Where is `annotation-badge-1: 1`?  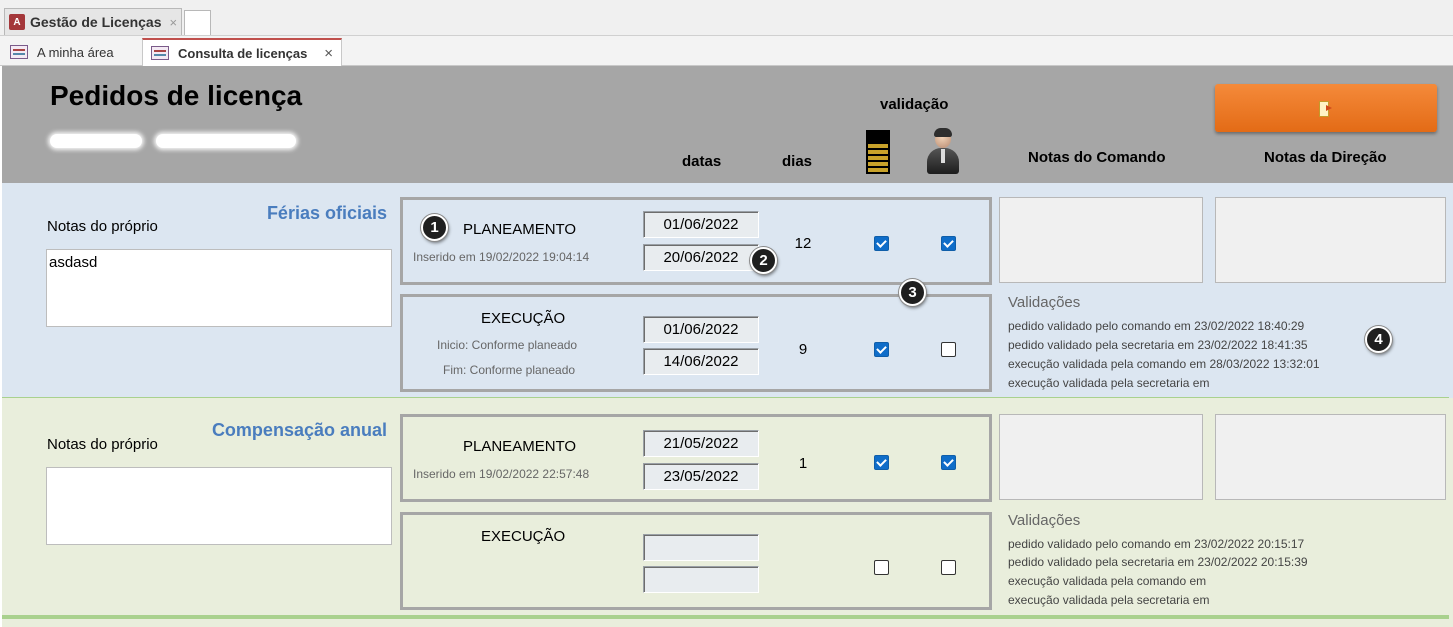 annotation-badge-1: 1 is located at coordinates (434, 227).